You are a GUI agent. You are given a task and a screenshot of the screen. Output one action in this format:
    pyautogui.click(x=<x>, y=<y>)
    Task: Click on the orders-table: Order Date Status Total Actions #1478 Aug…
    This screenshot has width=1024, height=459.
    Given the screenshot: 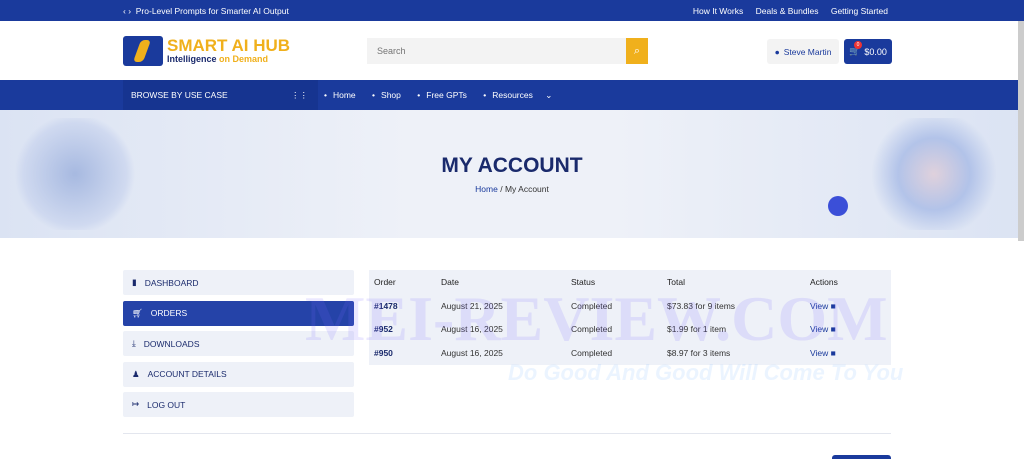 What is the action you would take?
    pyautogui.click(x=630, y=317)
    